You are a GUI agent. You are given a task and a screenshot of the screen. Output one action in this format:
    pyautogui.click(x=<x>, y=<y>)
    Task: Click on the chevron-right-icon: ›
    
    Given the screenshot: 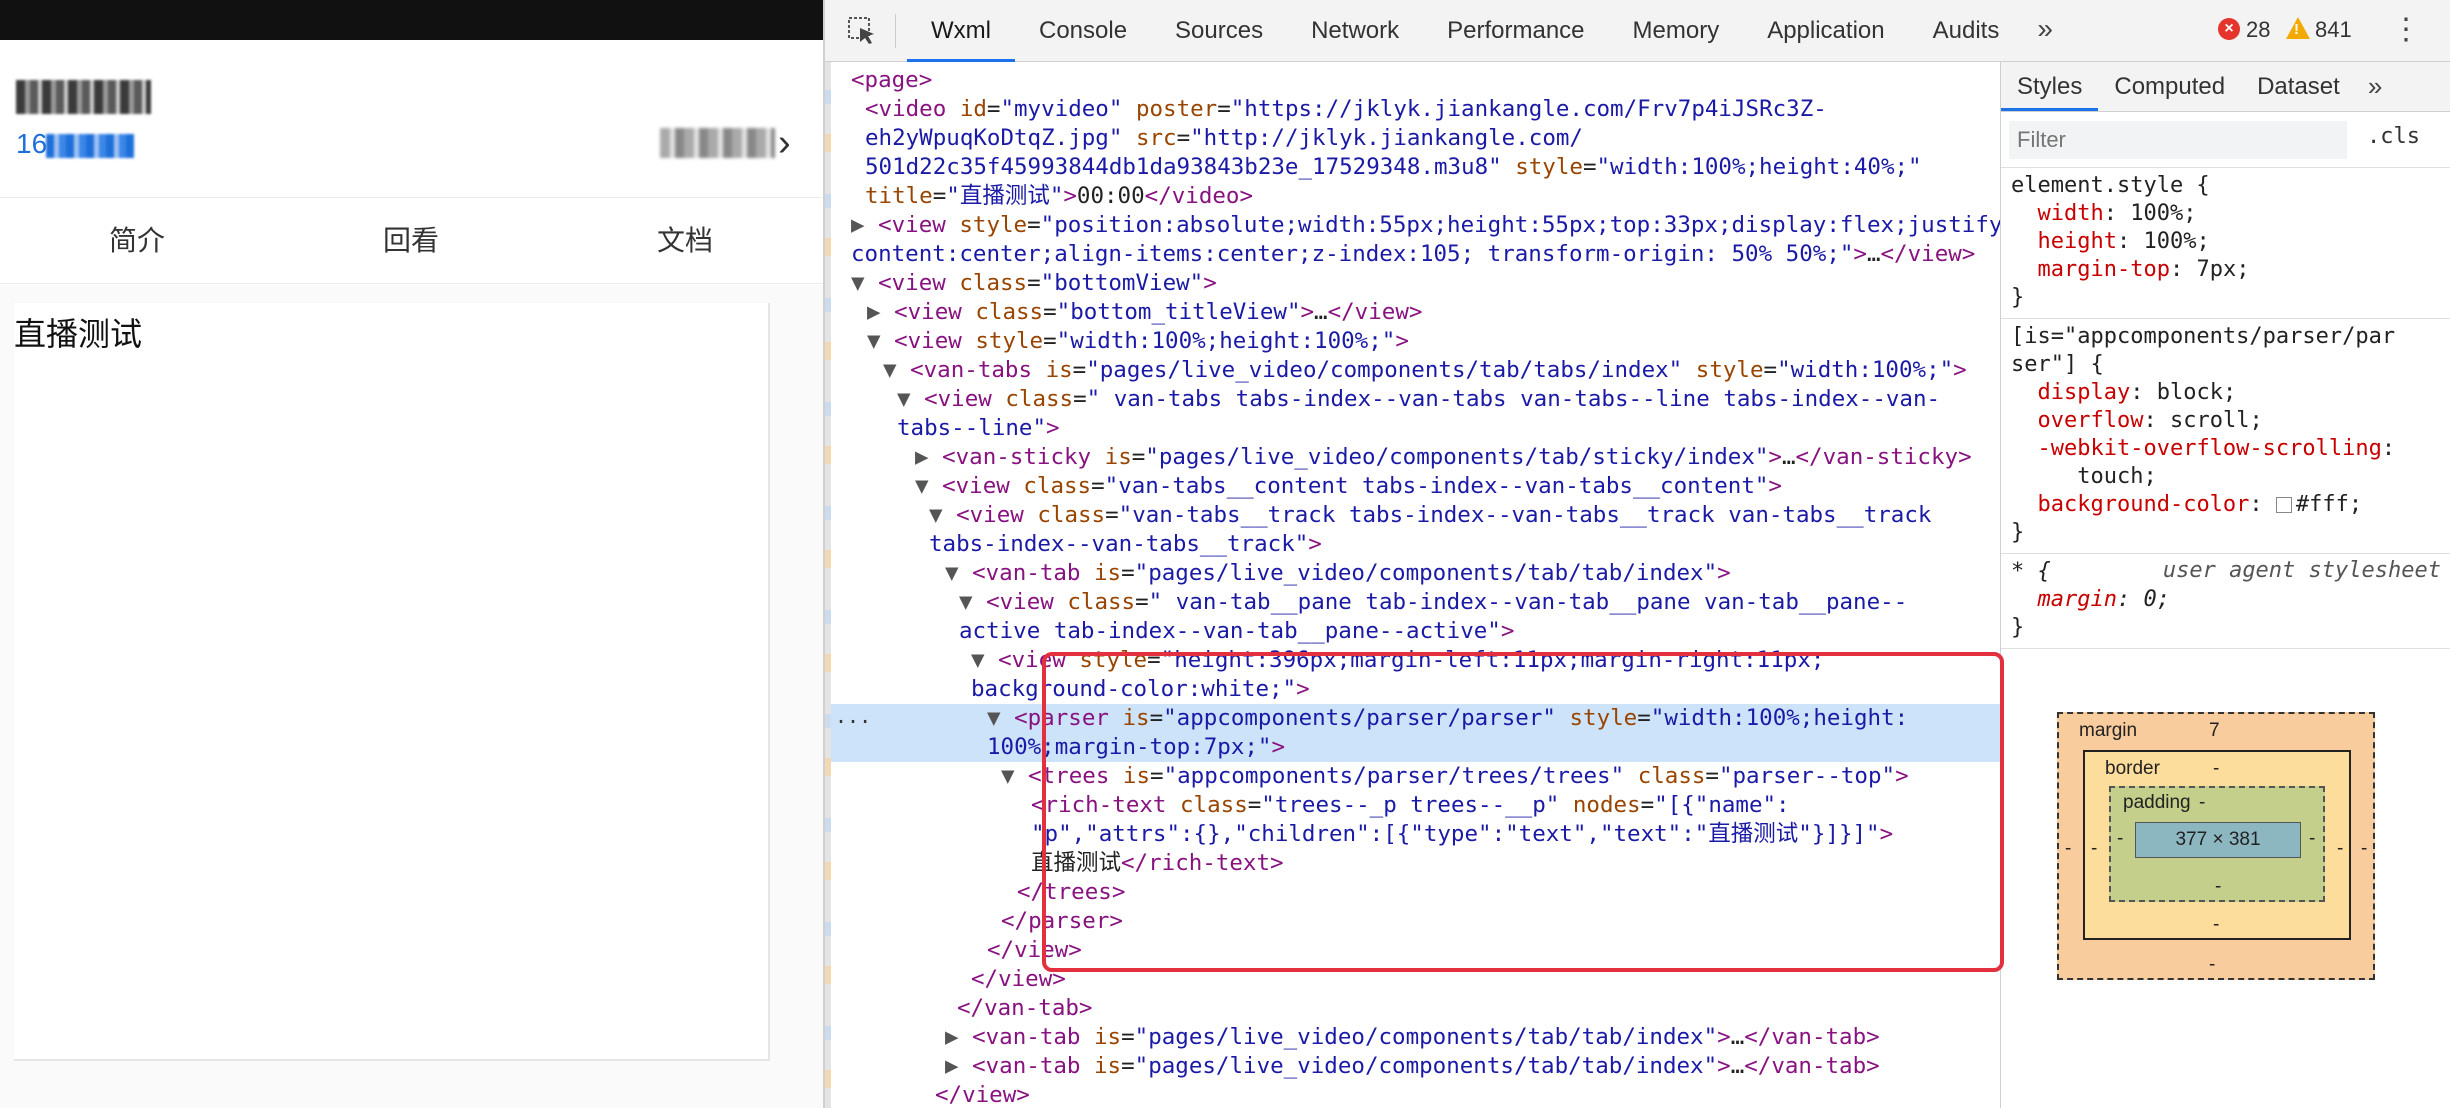 What is the action you would take?
    pyautogui.click(x=784, y=143)
    